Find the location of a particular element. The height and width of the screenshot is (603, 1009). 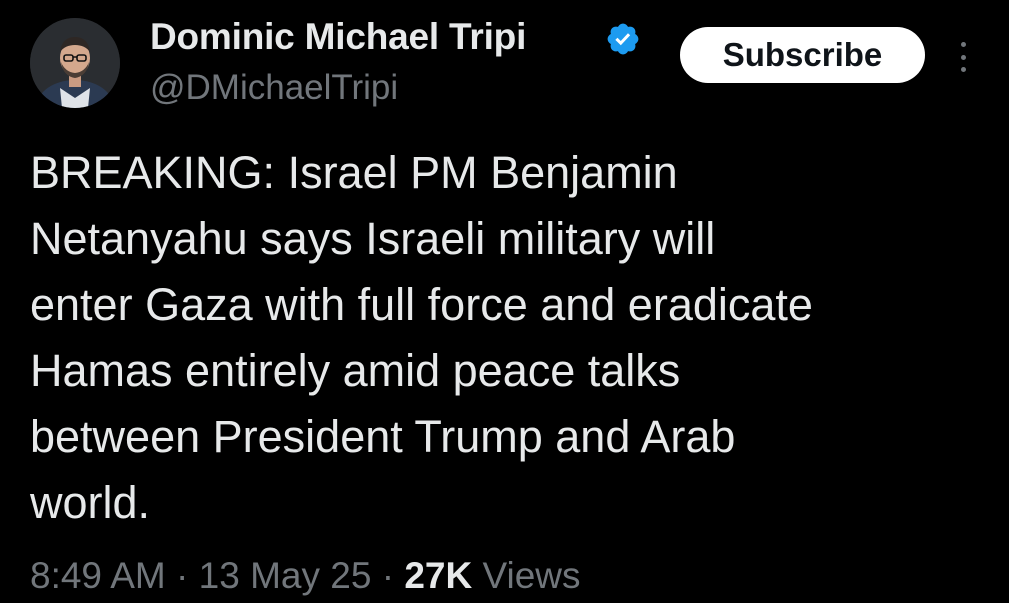

avatar is located at coordinates (75, 63).